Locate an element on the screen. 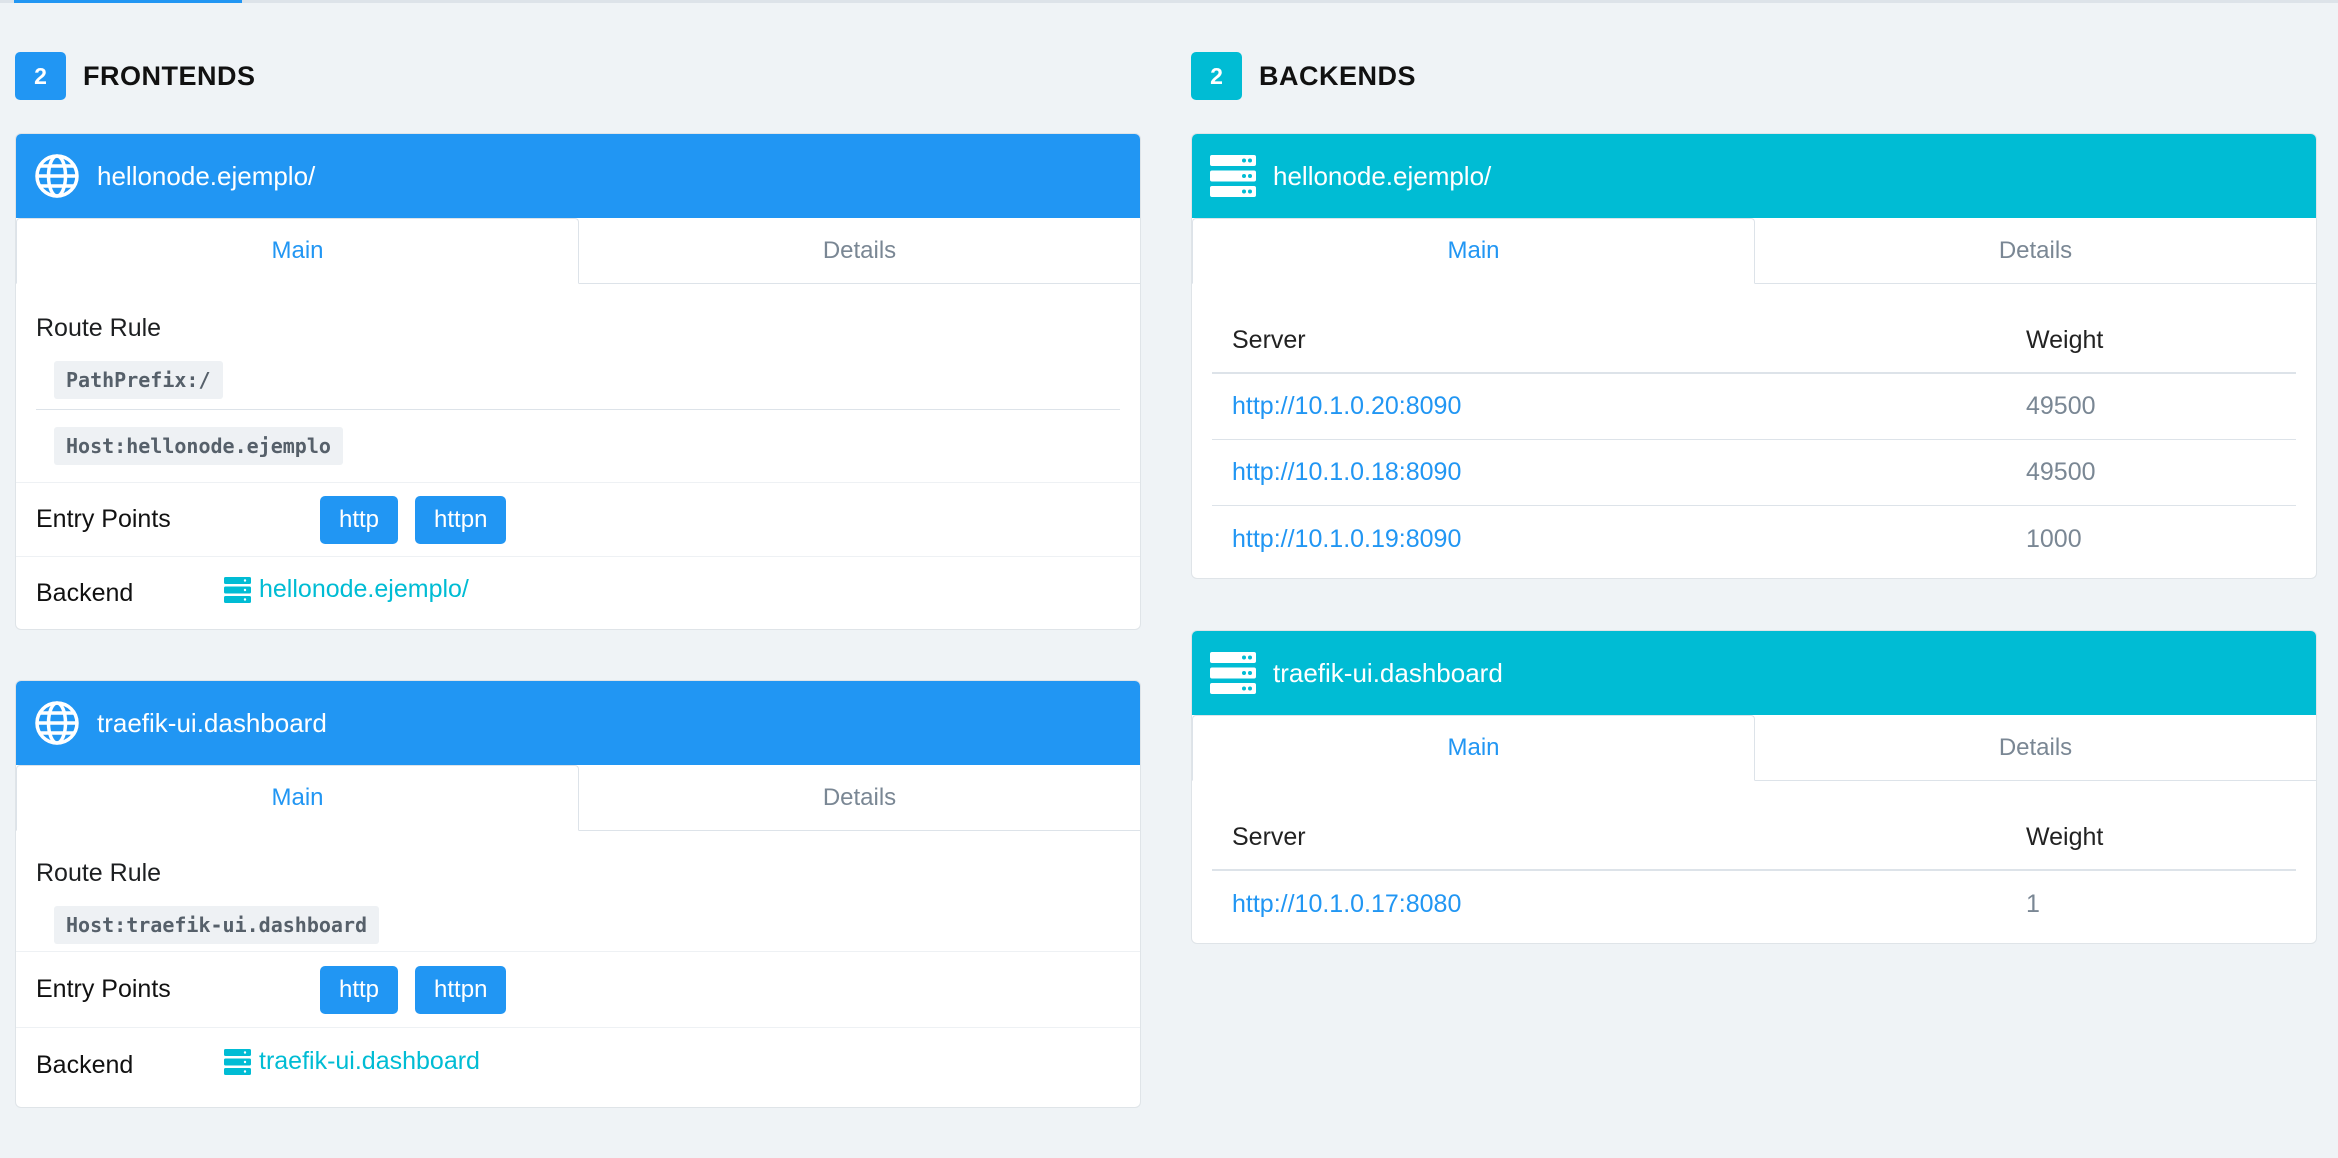 This screenshot has width=2338, height=1158. frontend-card-header: traefik-ui.dashboard is located at coordinates (578, 723).